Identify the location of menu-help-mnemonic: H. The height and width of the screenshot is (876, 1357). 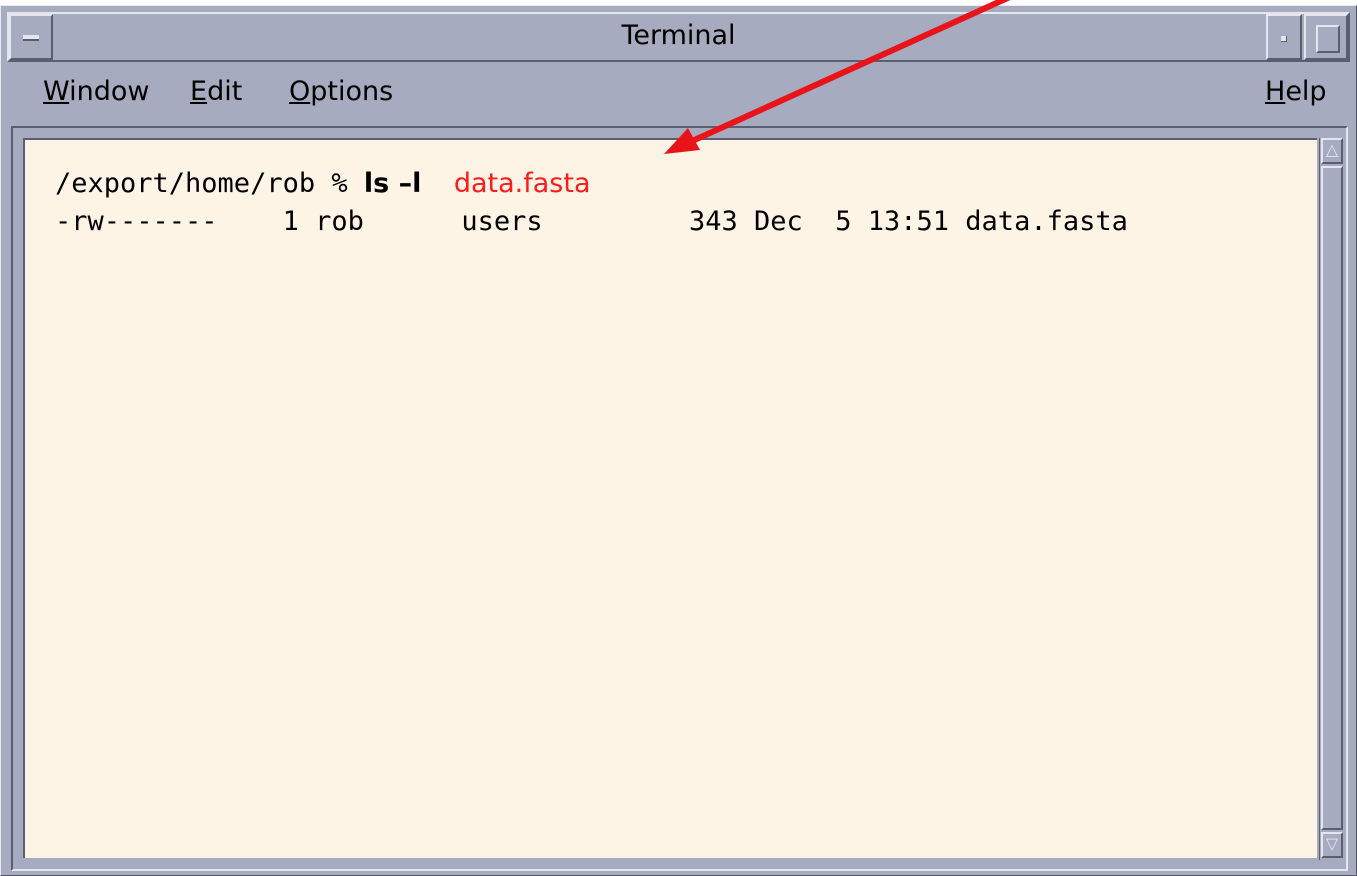
(1275, 91).